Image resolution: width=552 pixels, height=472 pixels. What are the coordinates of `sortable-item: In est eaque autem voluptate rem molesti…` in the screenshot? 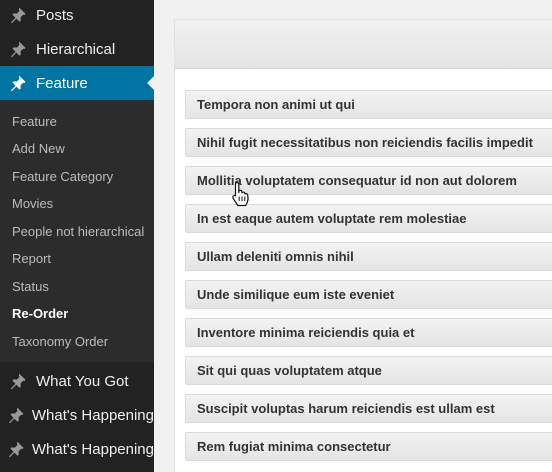 It's located at (368, 218).